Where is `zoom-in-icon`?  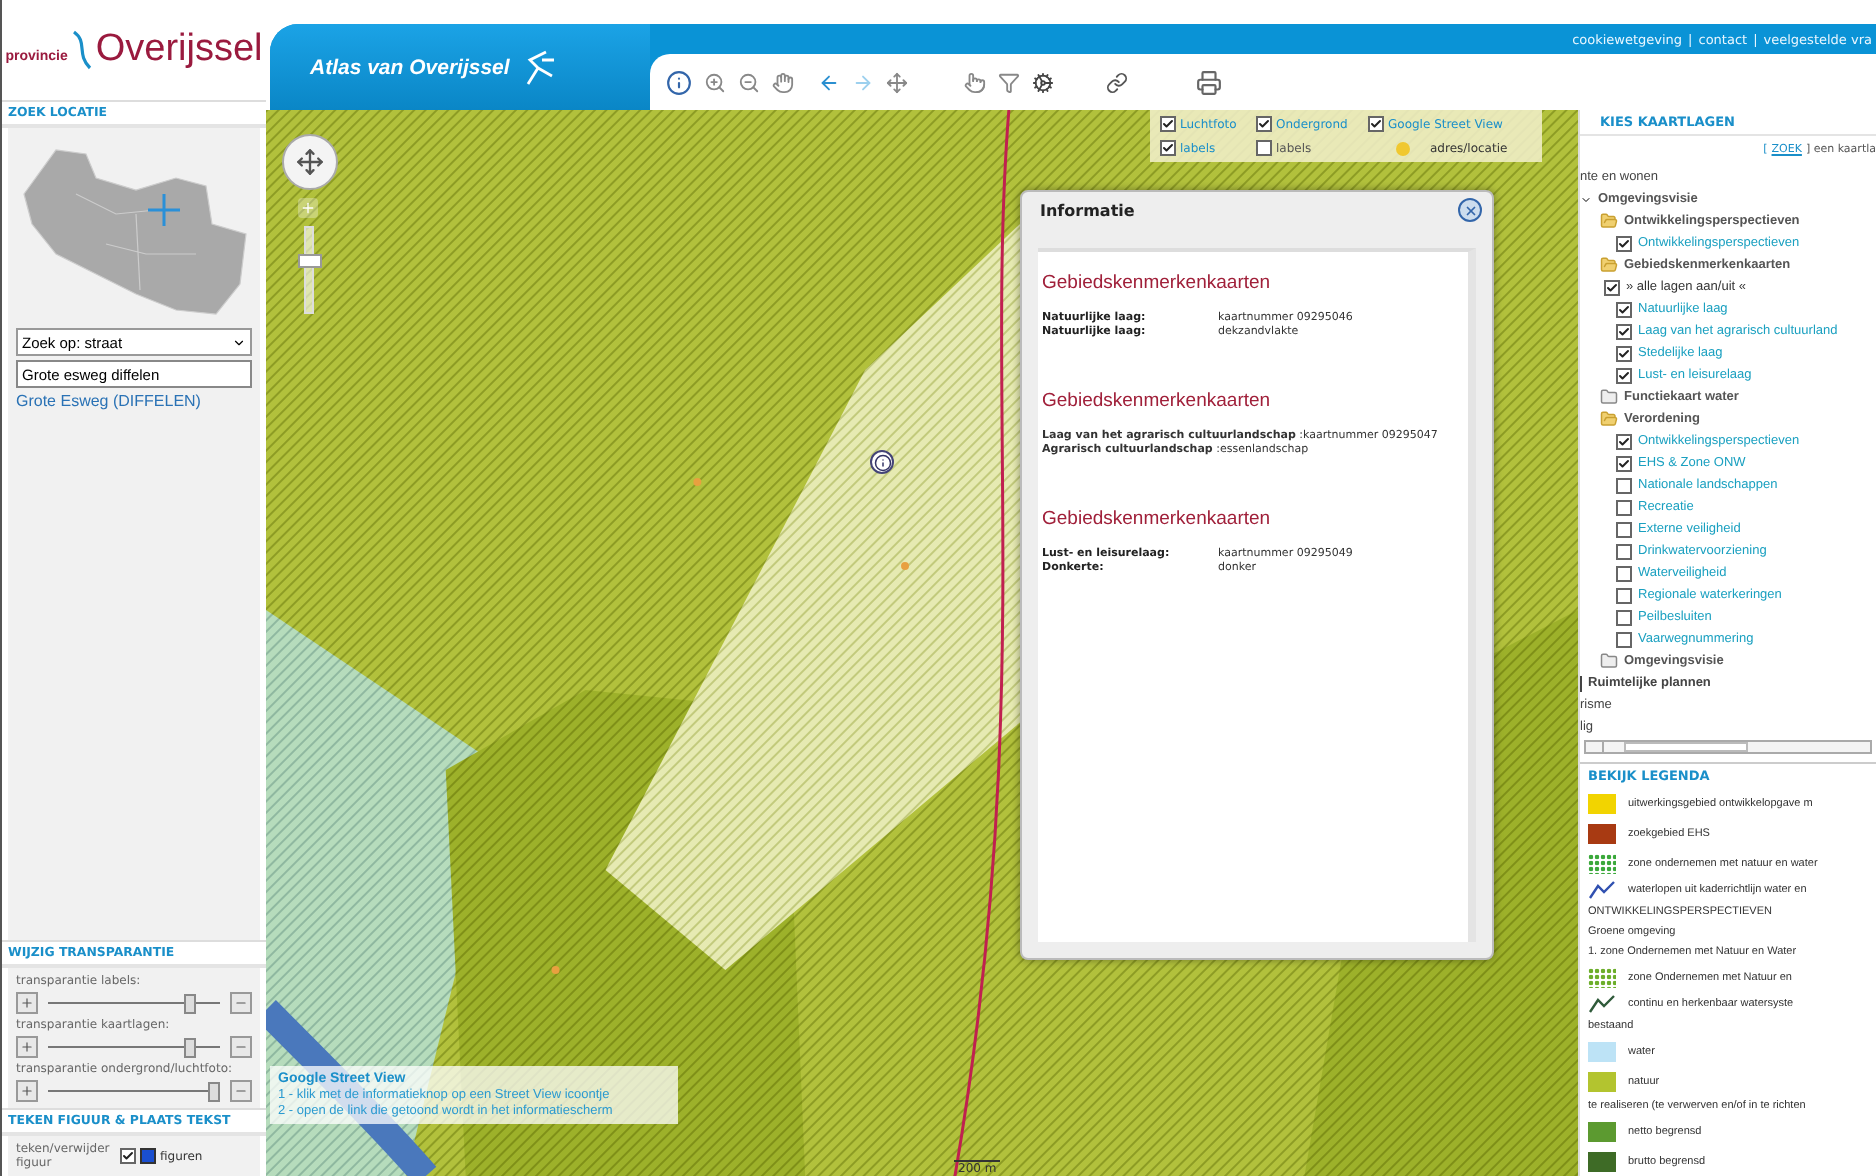 zoom-in-icon is located at coordinates (715, 82).